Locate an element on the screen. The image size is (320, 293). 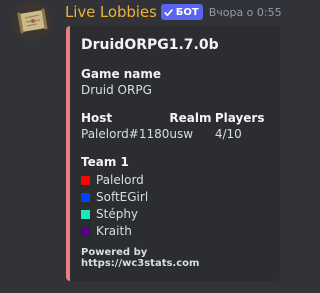
team-member: SoftEGirl is located at coordinates (174, 197).